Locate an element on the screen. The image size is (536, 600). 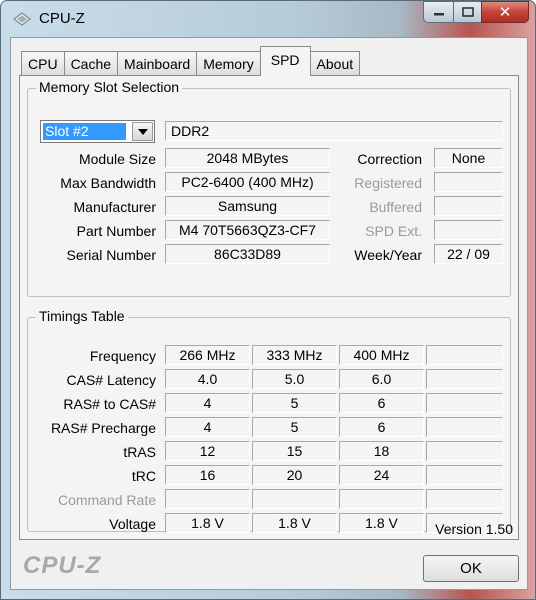
cpu-z-logo-icon is located at coordinates (22, 19).